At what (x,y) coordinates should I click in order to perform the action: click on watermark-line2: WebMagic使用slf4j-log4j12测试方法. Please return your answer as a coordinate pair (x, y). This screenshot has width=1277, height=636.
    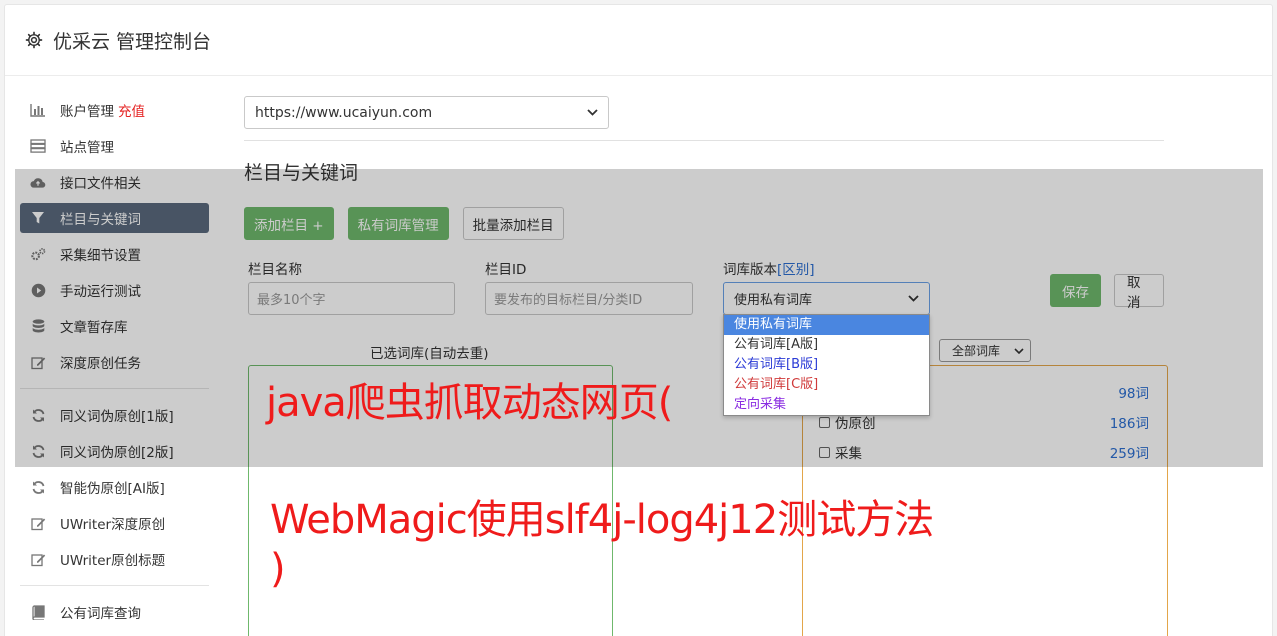
    Looking at the image, I should click on (602, 520).